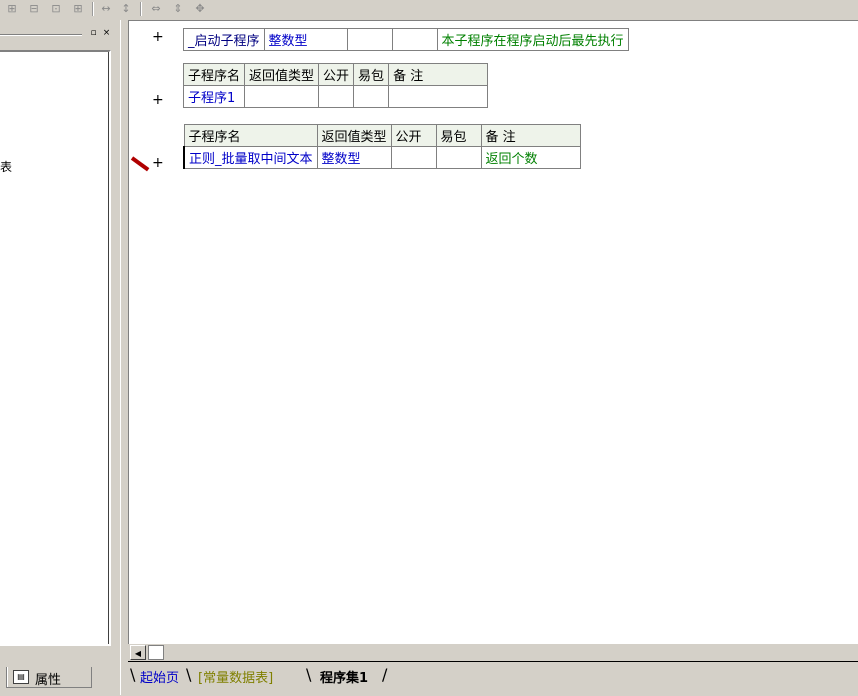  What do you see at coordinates (493, 652) in the screenshot?
I see `horizontal-scrollbar: ◀` at bounding box center [493, 652].